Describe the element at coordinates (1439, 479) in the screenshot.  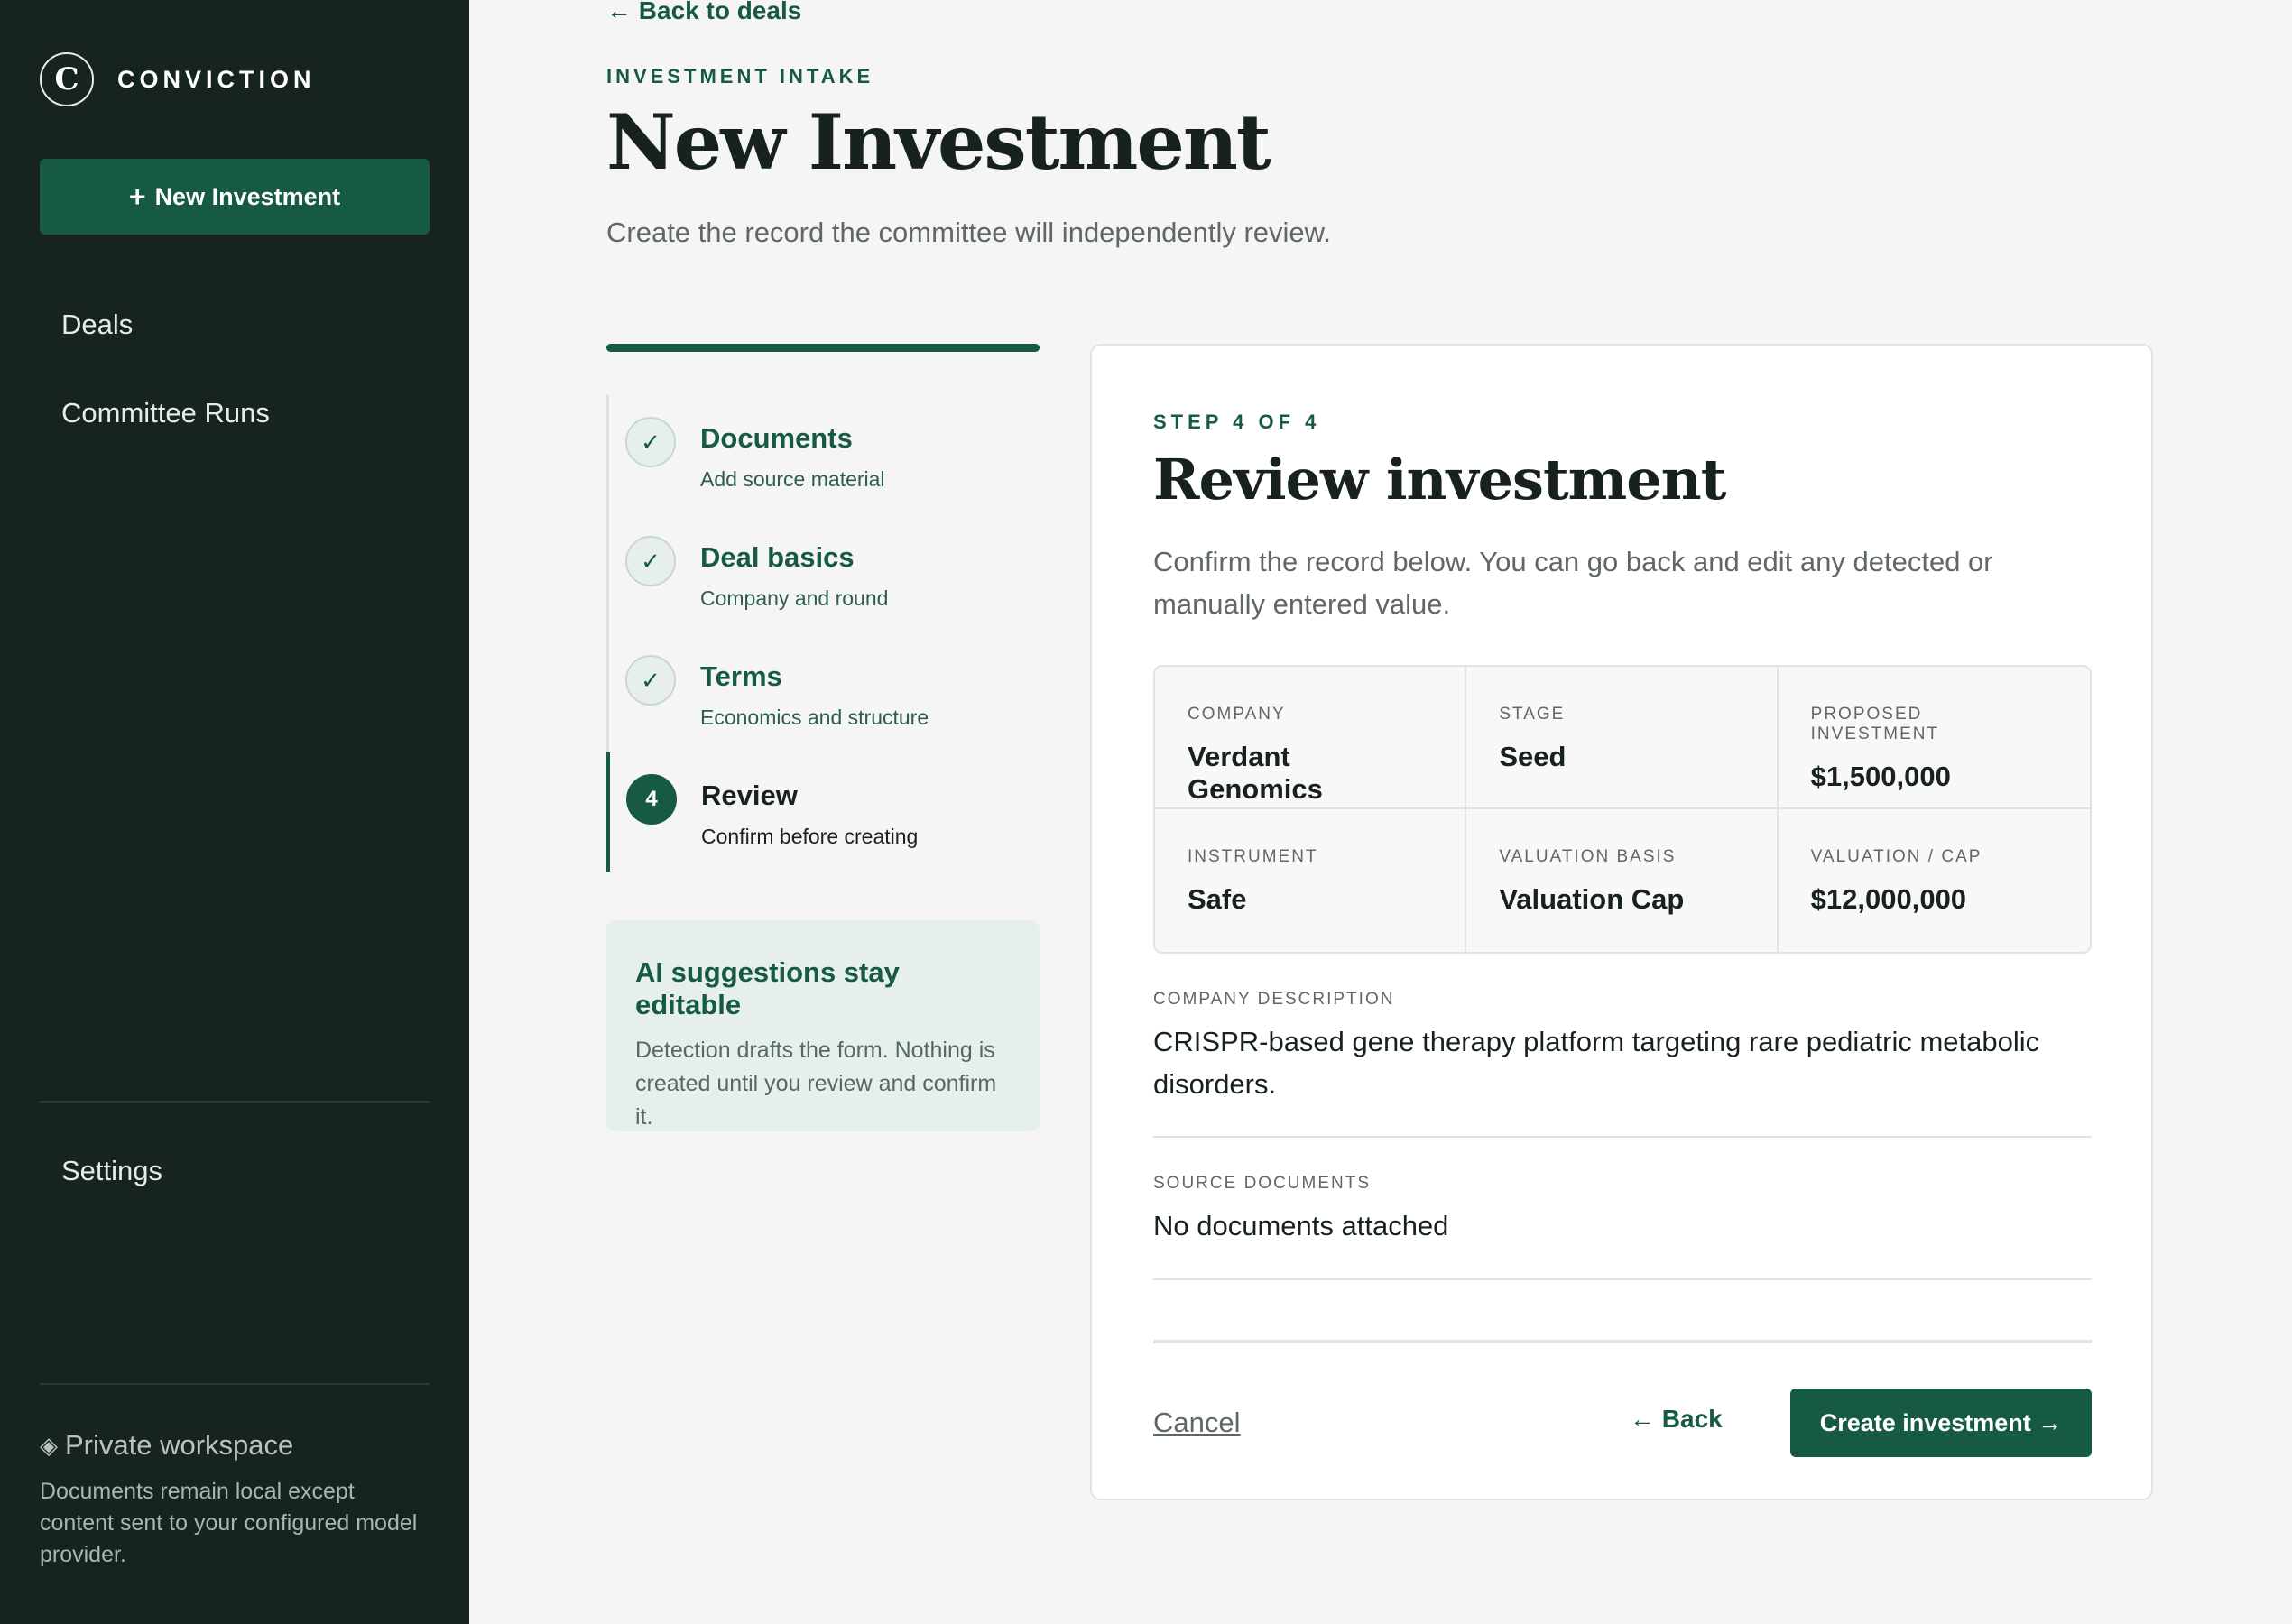
I see `card-title: Review investment` at that location.